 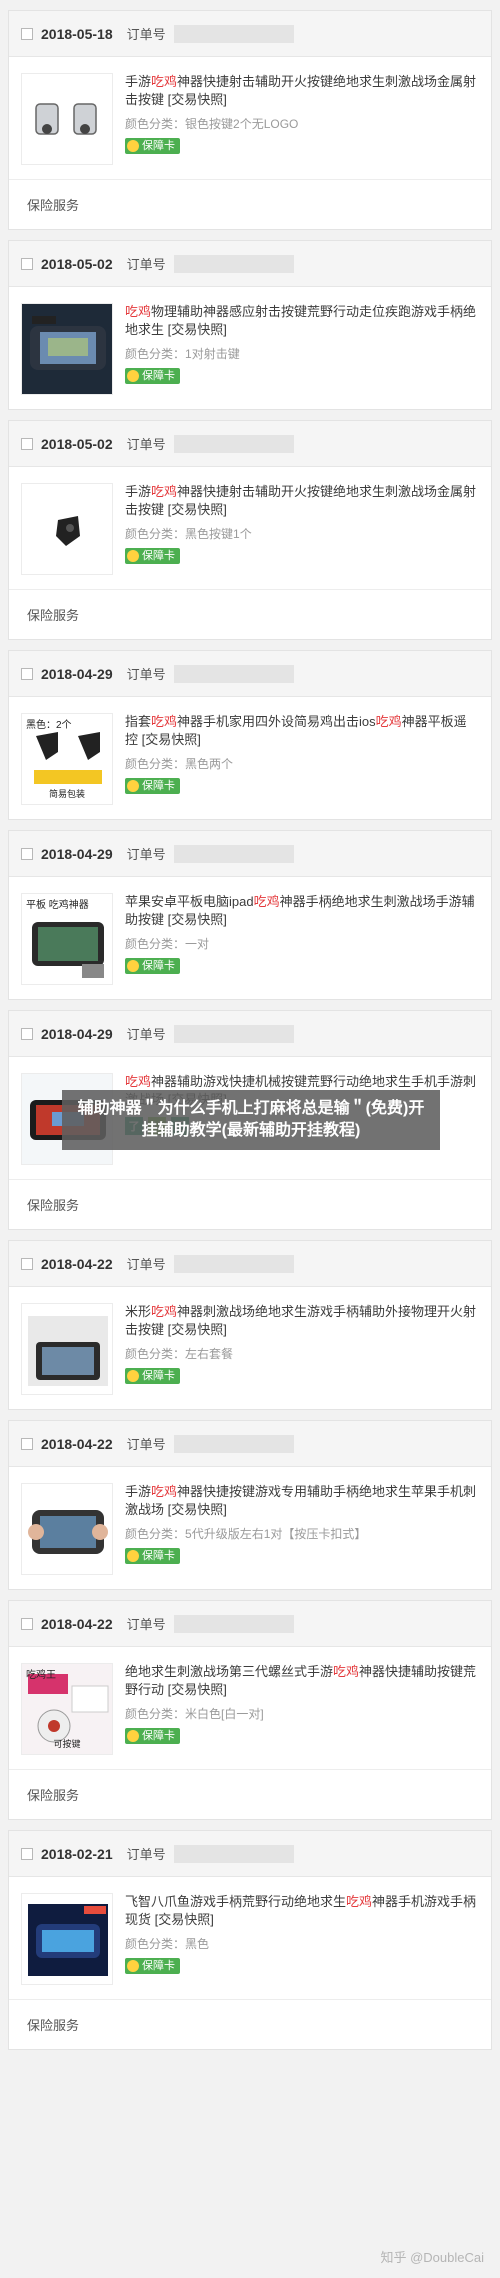 I want to click on product-title: 苹果安卓平板电脑ipad吃鸡神器手柄绝地求生刺激战场手游辅助按键 [交易快照], so click(x=302, y=911).